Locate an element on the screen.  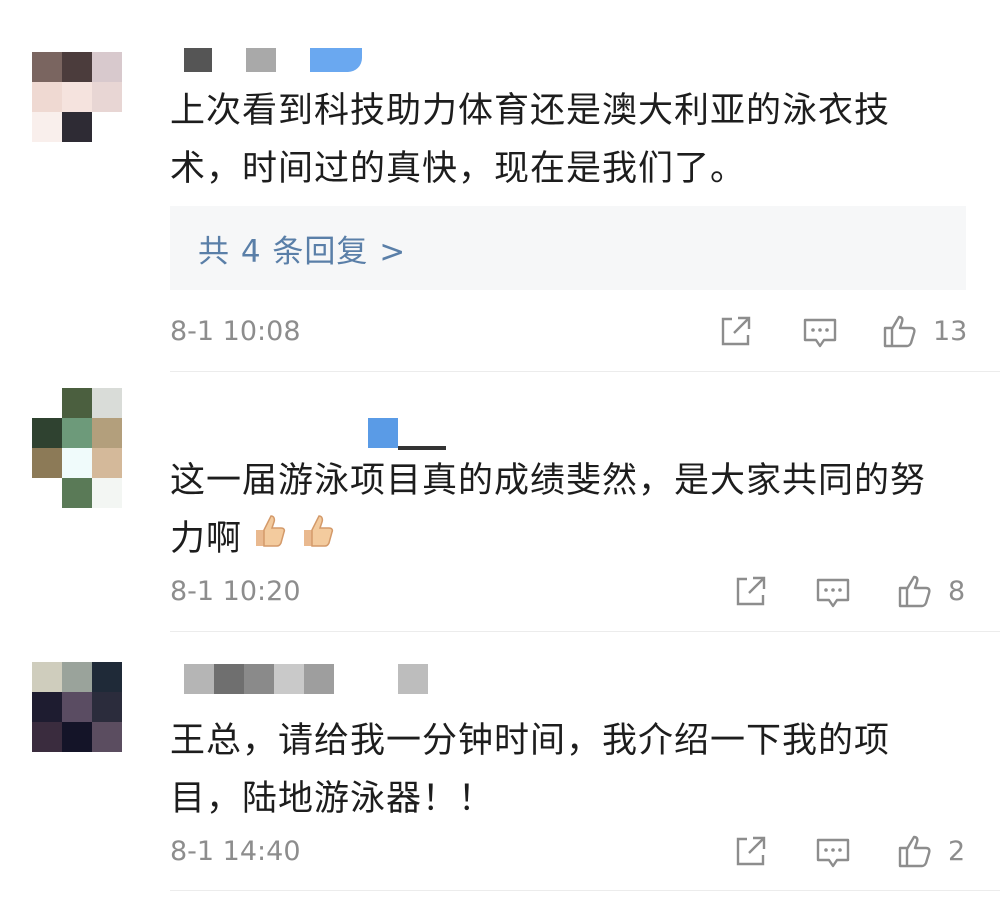
divider is located at coordinates (585, 890).